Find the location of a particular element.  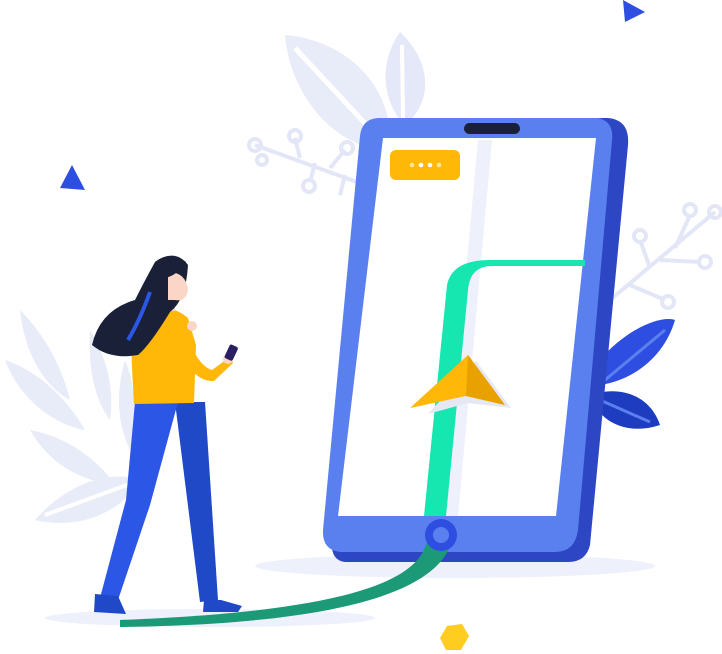

ground-shadow is located at coordinates (350, 590).